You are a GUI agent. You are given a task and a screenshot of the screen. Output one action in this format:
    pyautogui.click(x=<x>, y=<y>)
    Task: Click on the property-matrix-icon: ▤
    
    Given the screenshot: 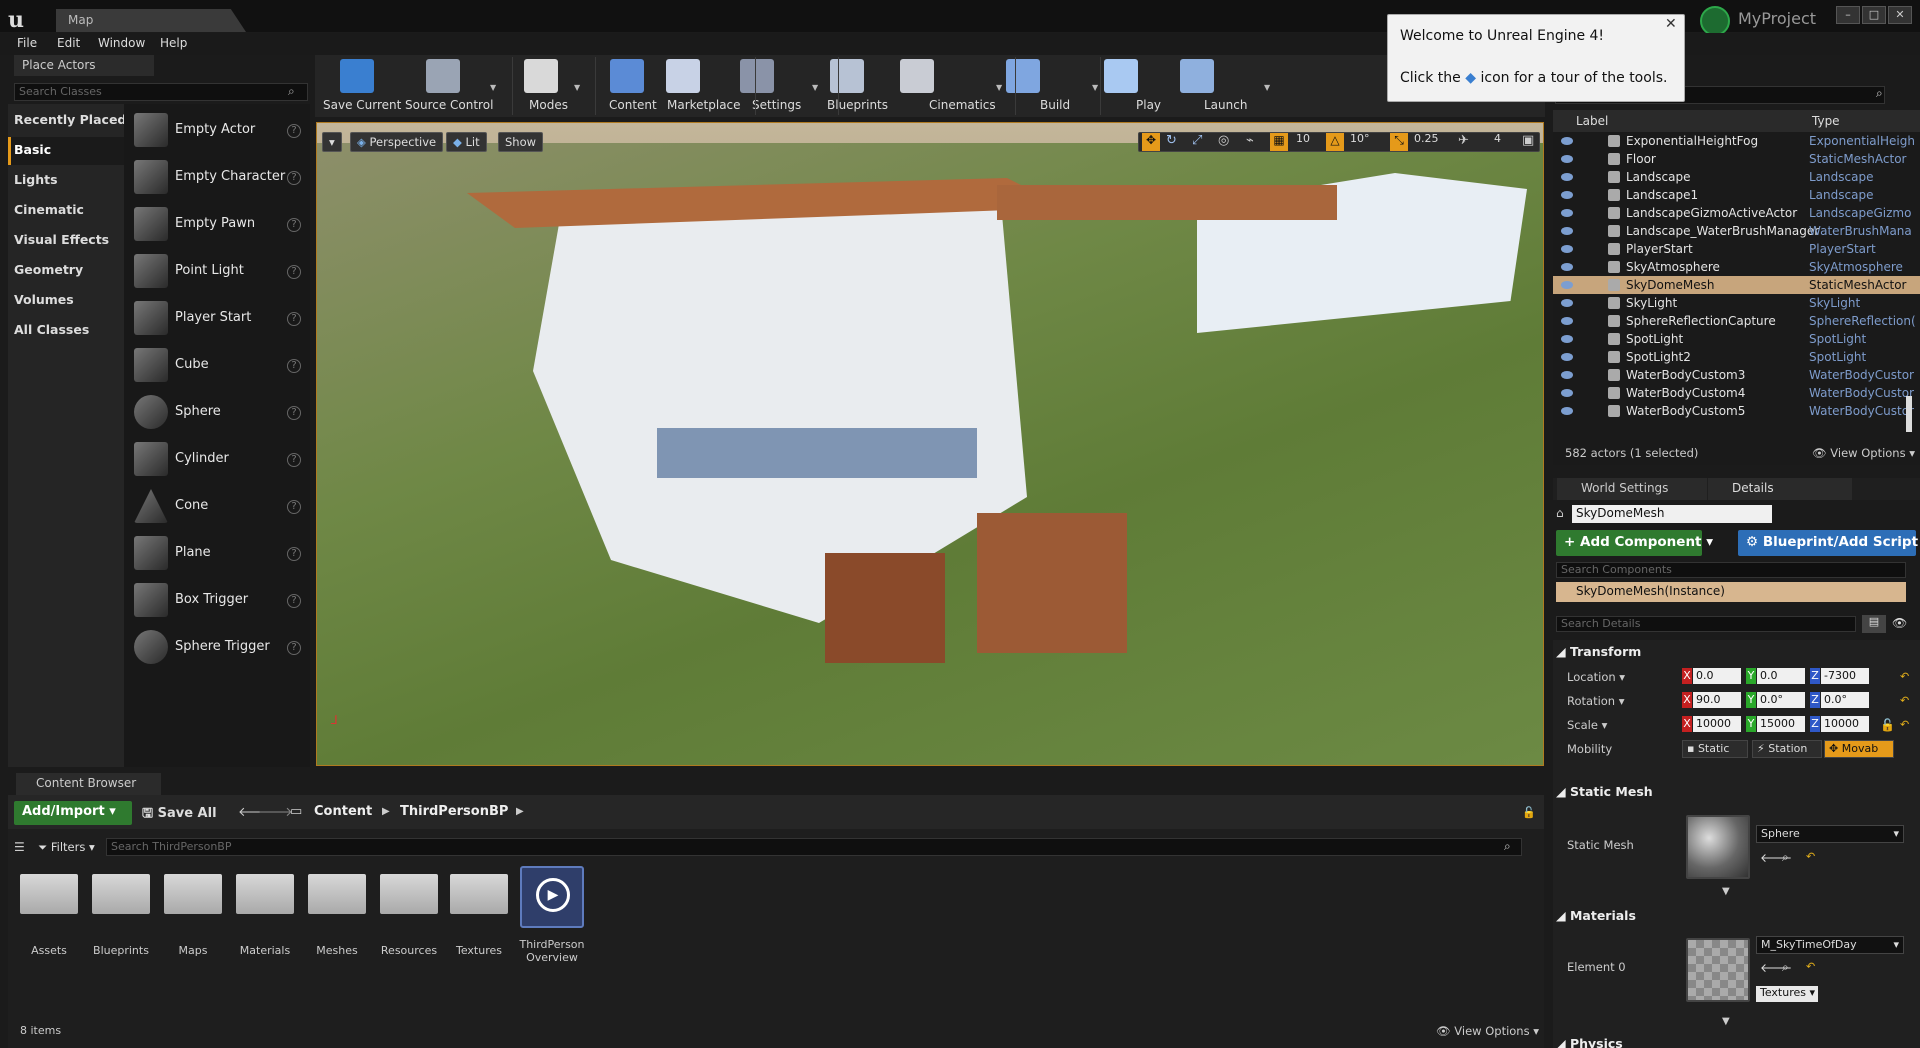 What is the action you would take?
    pyautogui.click(x=1874, y=624)
    